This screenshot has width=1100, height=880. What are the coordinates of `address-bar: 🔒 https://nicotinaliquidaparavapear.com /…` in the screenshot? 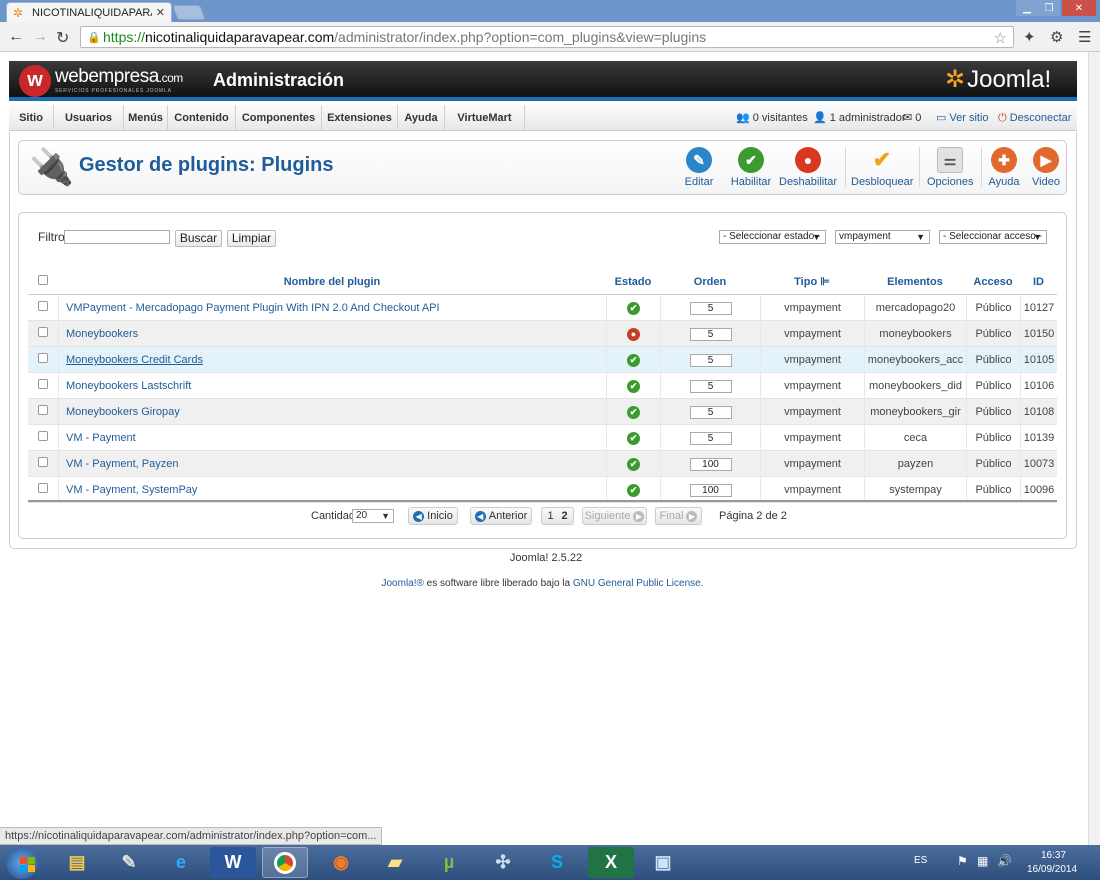 It's located at (547, 37).